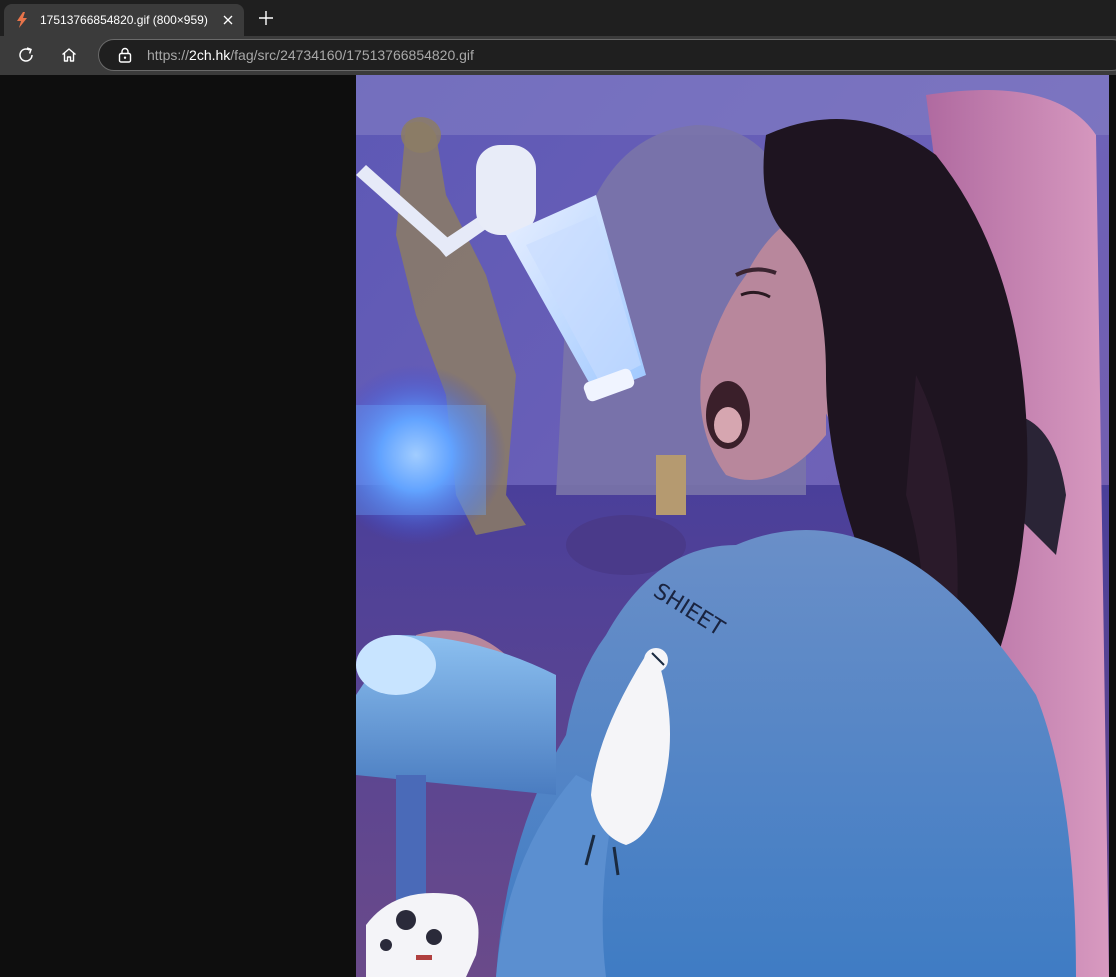 Image resolution: width=1116 pixels, height=977 pixels. Describe the element at coordinates (558, 18) in the screenshot. I see `tab-strip: 17513766854820.gif (800×959)` at that location.